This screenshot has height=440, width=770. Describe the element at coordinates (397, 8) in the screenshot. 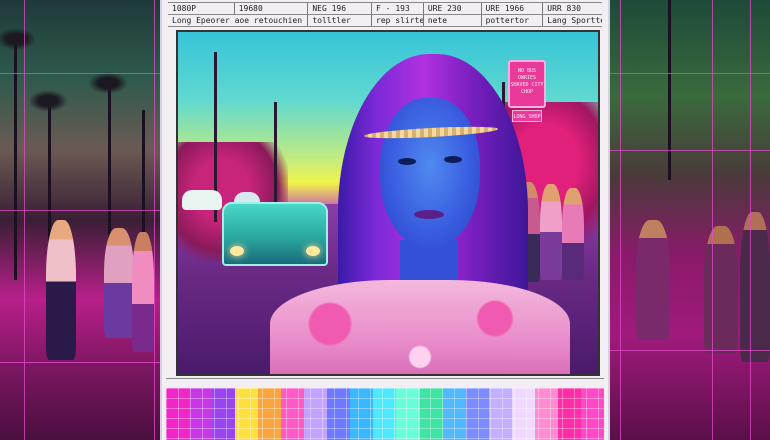

I see `header-cell: F - 193` at that location.